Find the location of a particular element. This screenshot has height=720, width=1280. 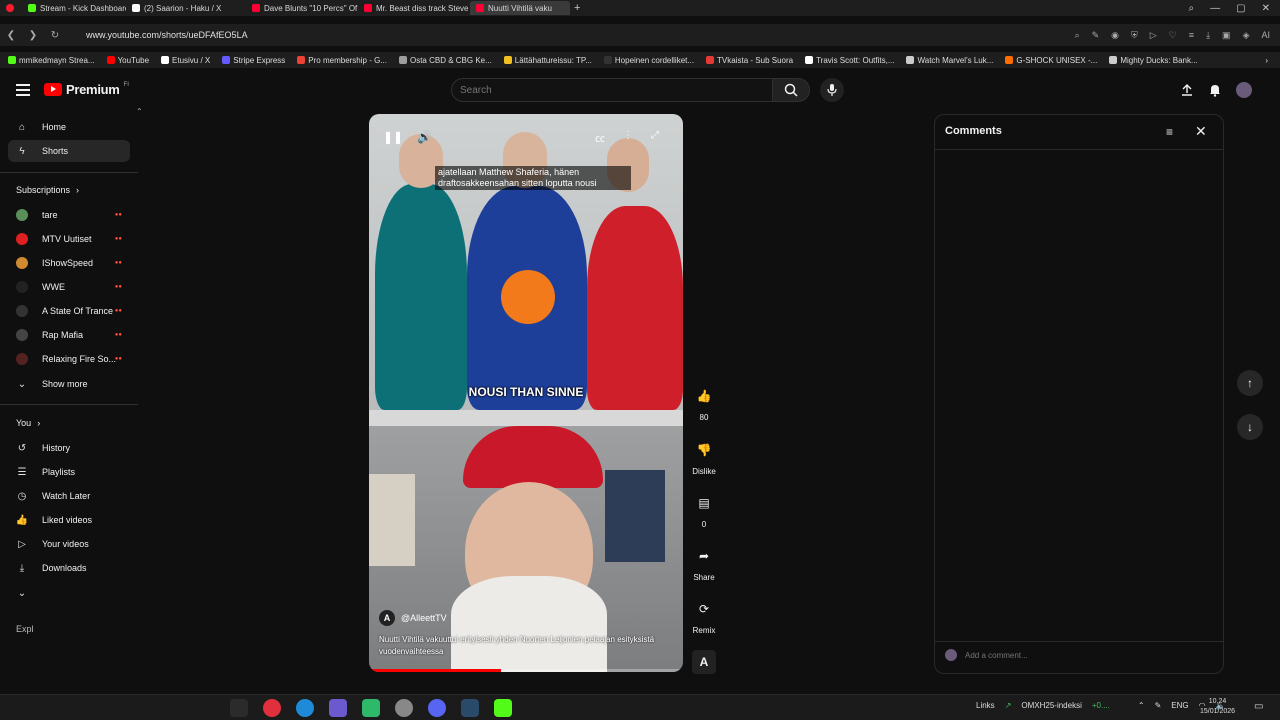

browser-tab: (2) Saarion - Haku / X is located at coordinates (186, 8).